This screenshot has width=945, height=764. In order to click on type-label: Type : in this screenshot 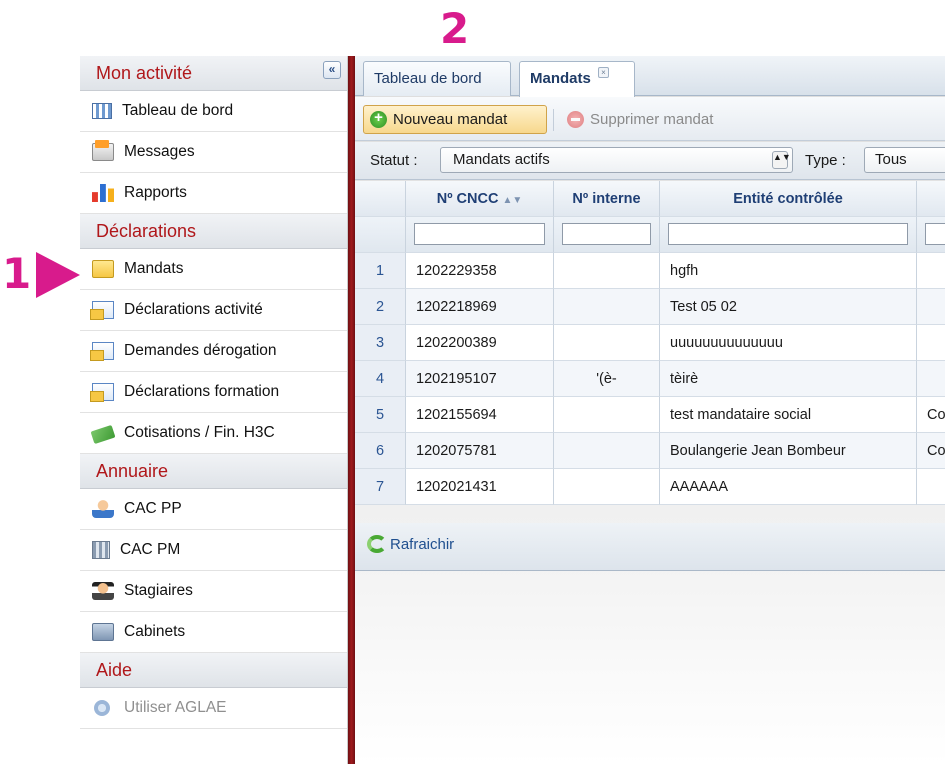, I will do `click(825, 160)`.